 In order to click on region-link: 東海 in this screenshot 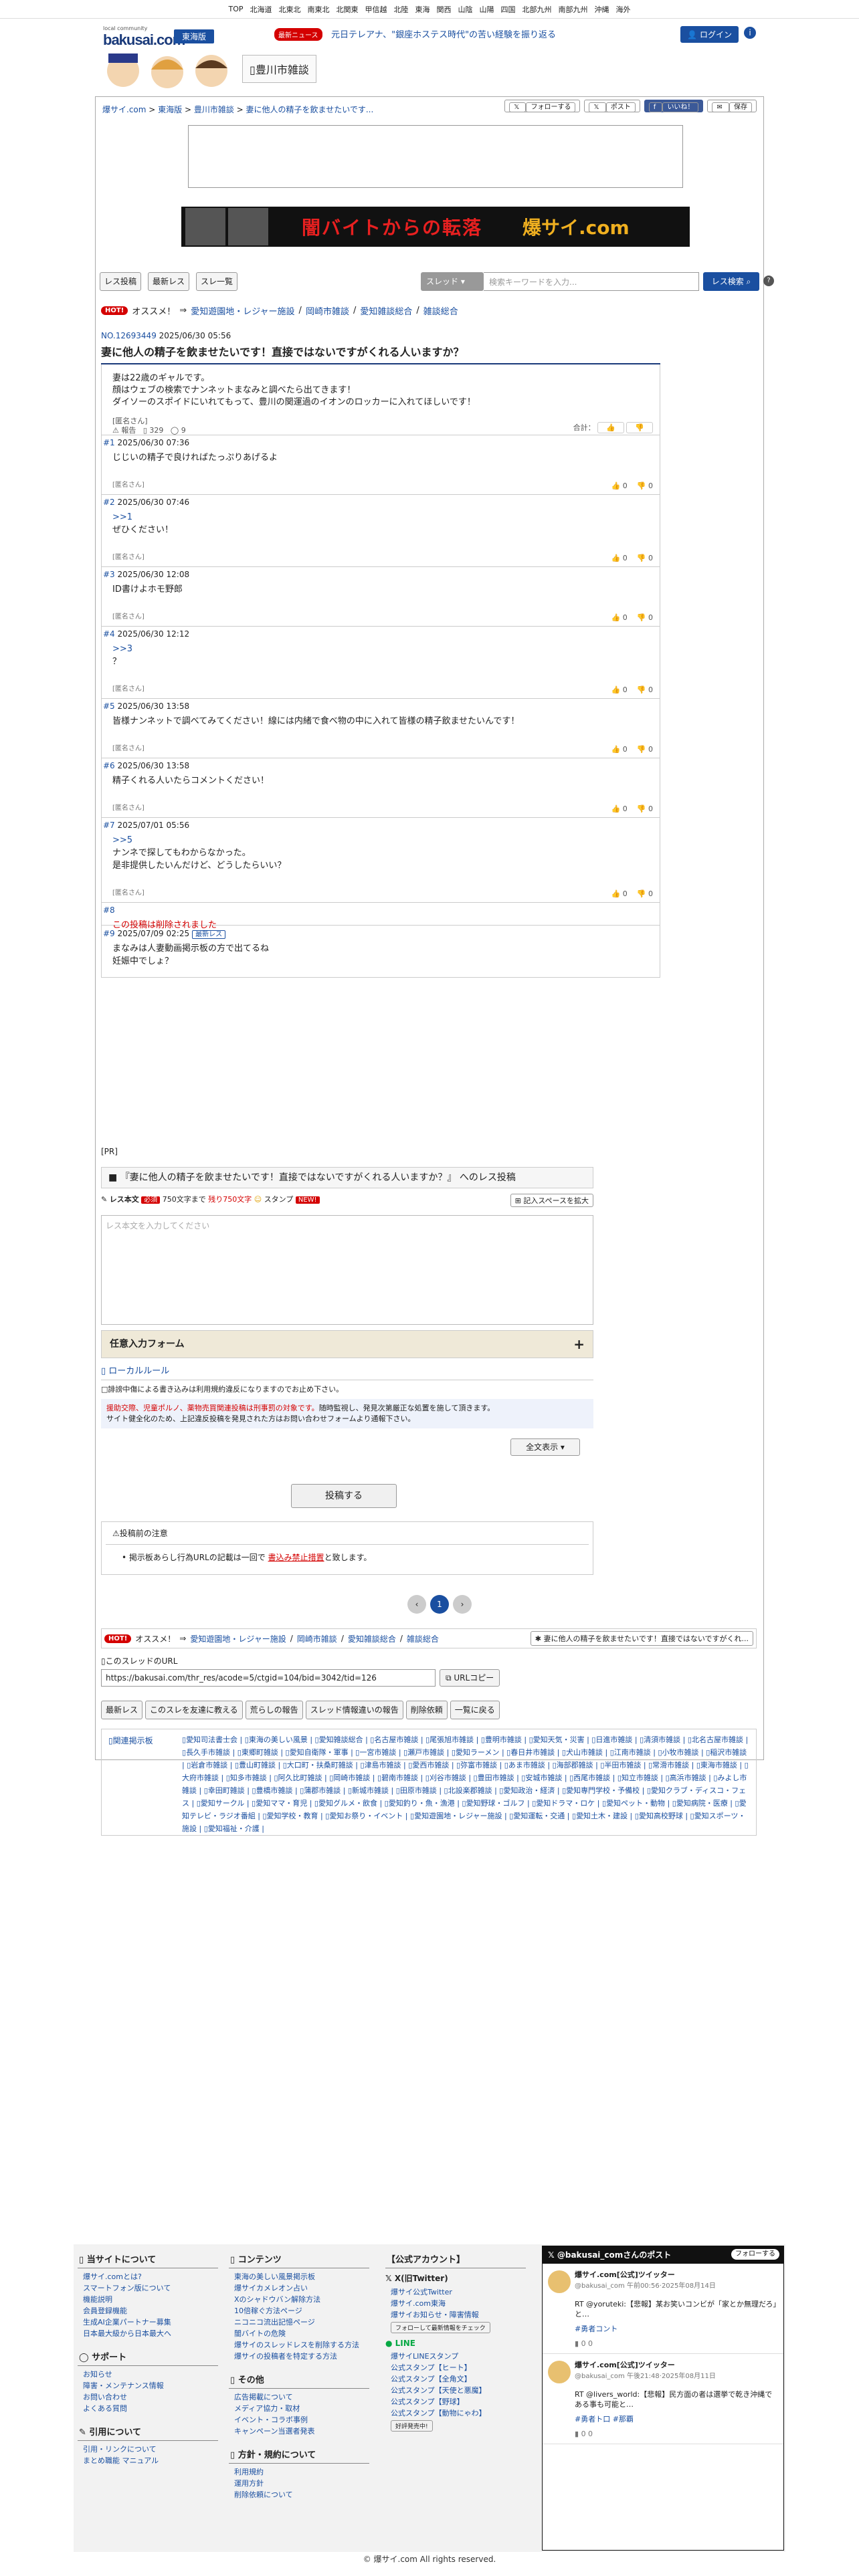, I will do `click(422, 9)`.